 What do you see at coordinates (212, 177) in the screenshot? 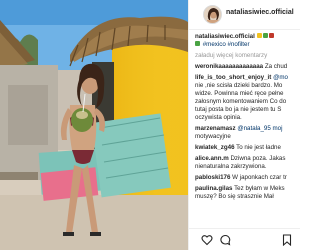
I see `comment-username: pabloski176` at bounding box center [212, 177].